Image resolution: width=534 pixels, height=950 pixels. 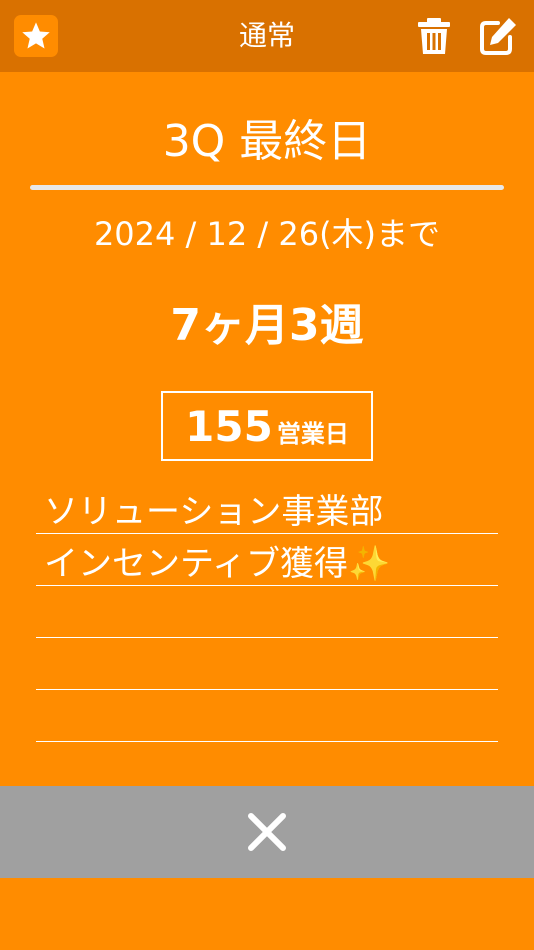 I want to click on trash-icon, so click(x=434, y=36).